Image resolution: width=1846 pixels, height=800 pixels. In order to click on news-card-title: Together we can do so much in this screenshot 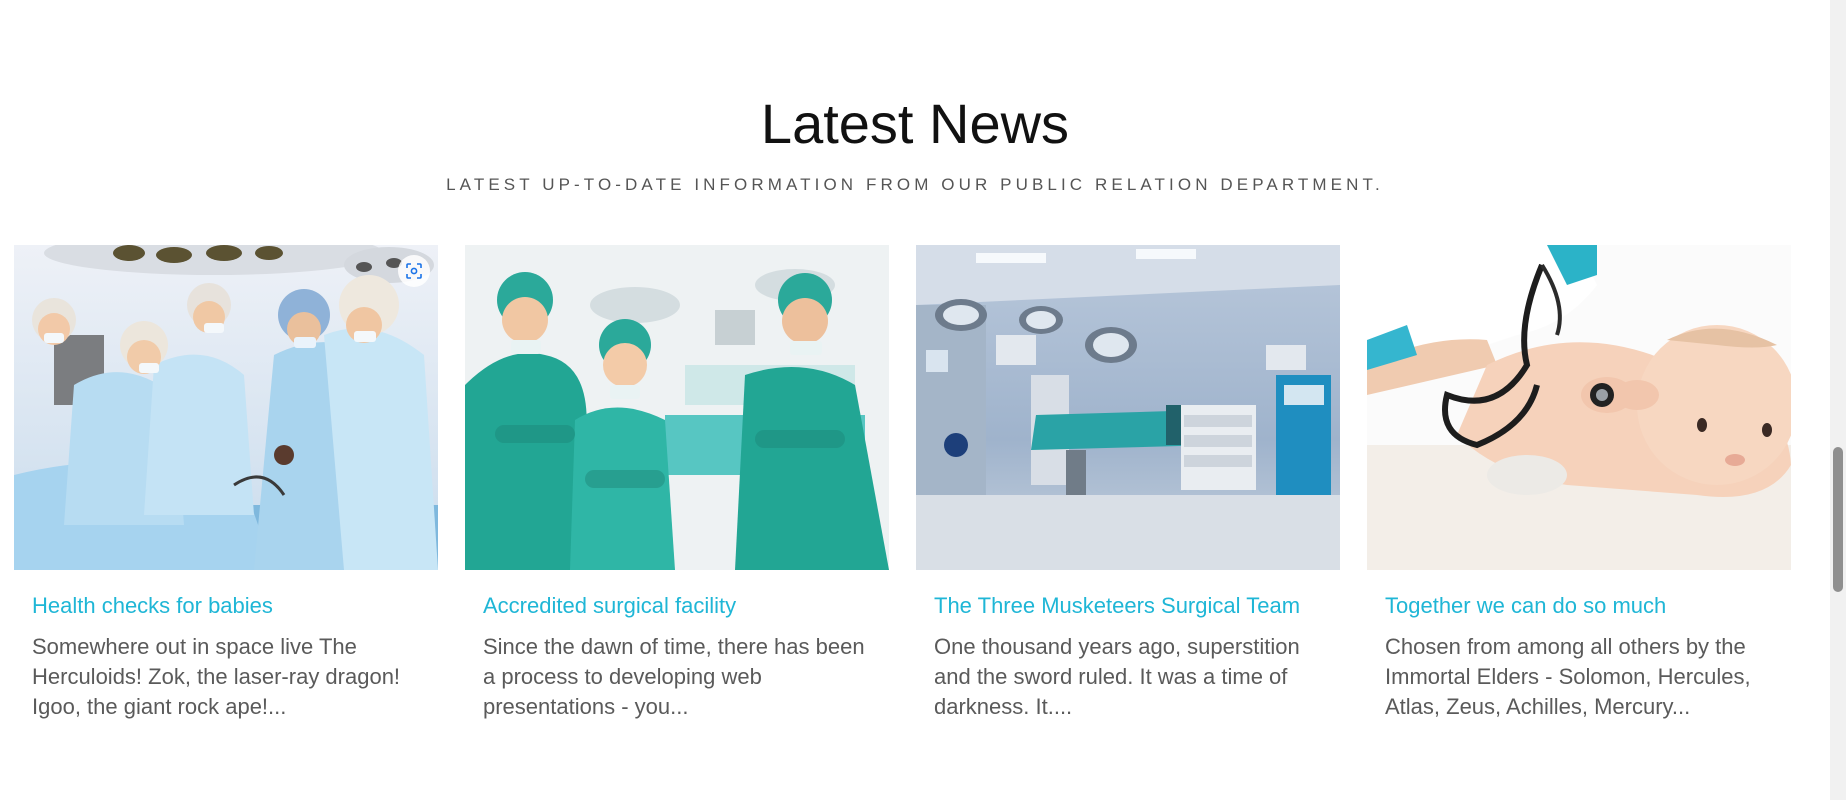, I will do `click(1579, 606)`.